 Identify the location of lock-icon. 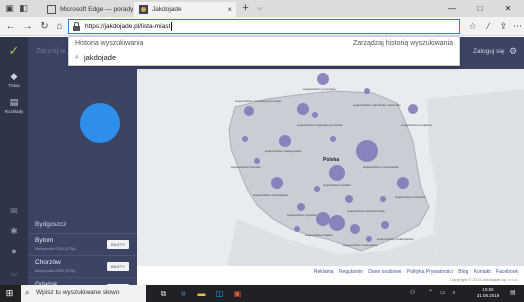
(76, 26).